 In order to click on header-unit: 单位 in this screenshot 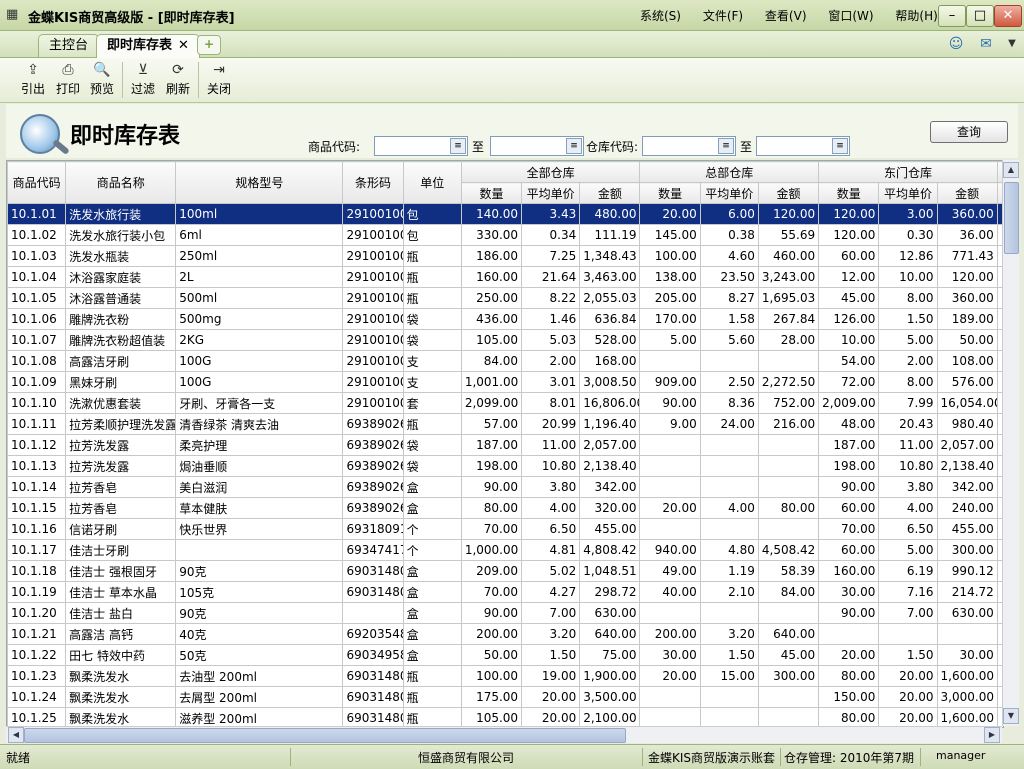, I will do `click(432, 182)`.